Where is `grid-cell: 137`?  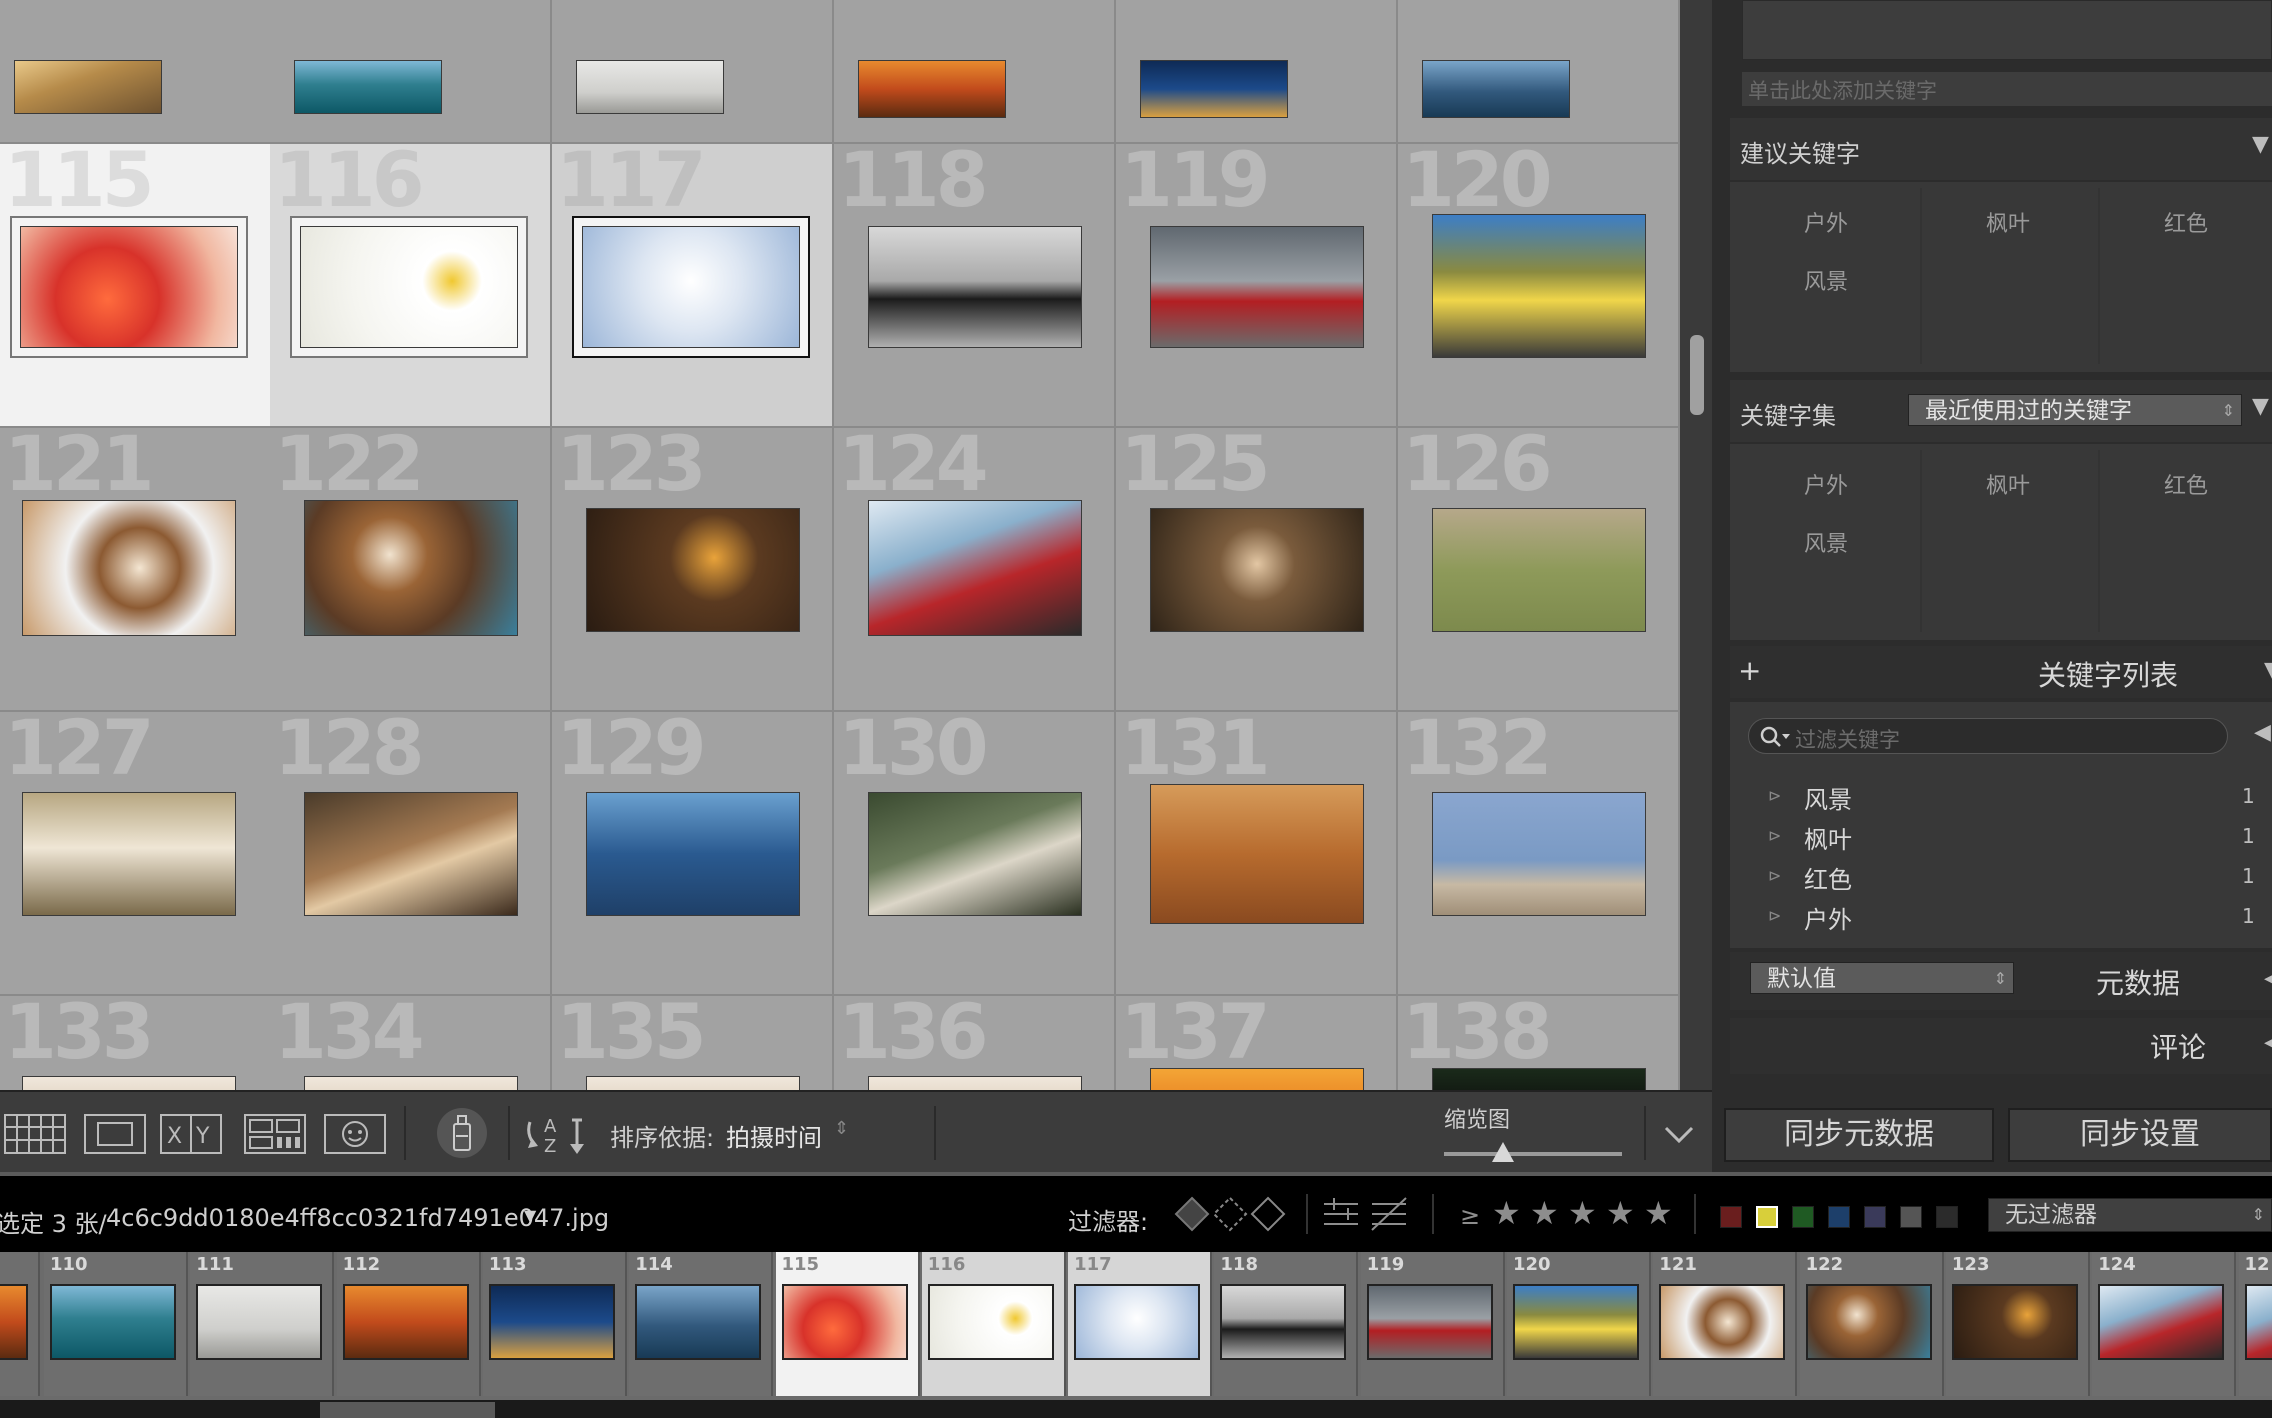 grid-cell: 137 is located at coordinates (1257, 1043).